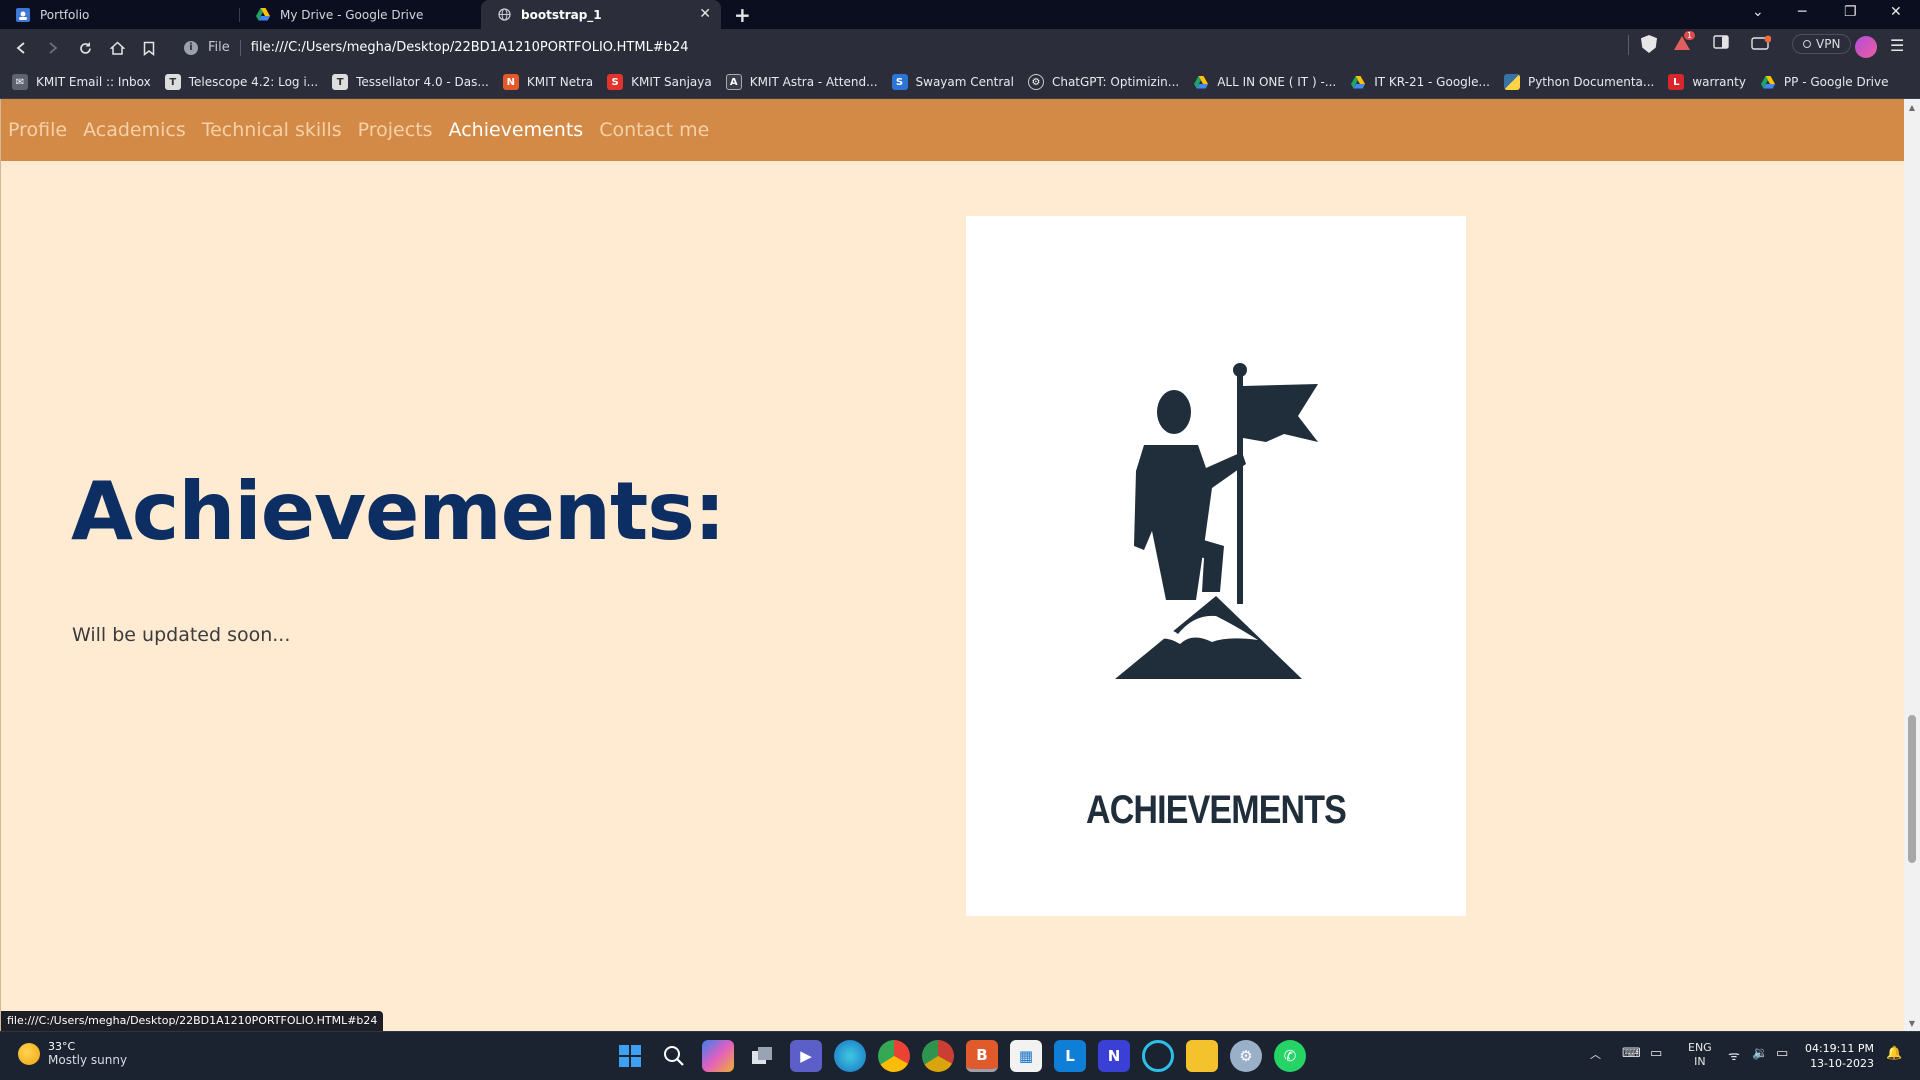  What do you see at coordinates (894, 1056) in the screenshot?
I see `chrome-icon` at bounding box center [894, 1056].